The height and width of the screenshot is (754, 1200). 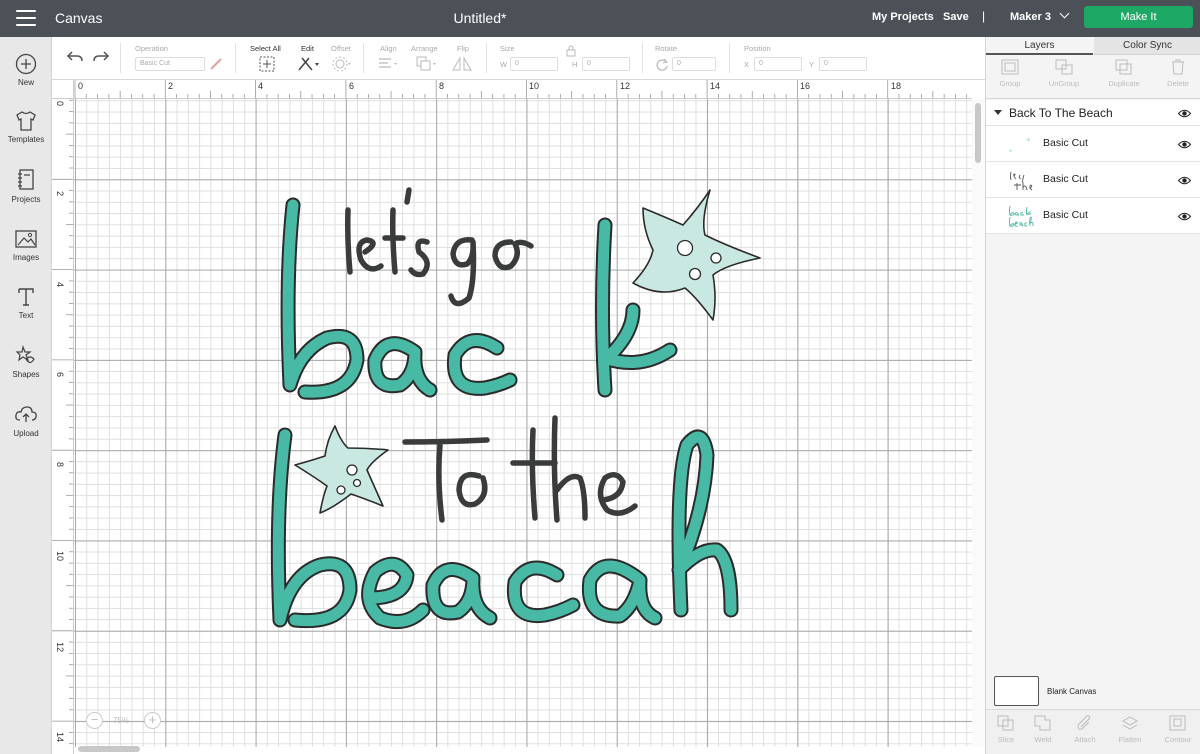 I want to click on ruler-top-label: 0, so click(x=81, y=86).